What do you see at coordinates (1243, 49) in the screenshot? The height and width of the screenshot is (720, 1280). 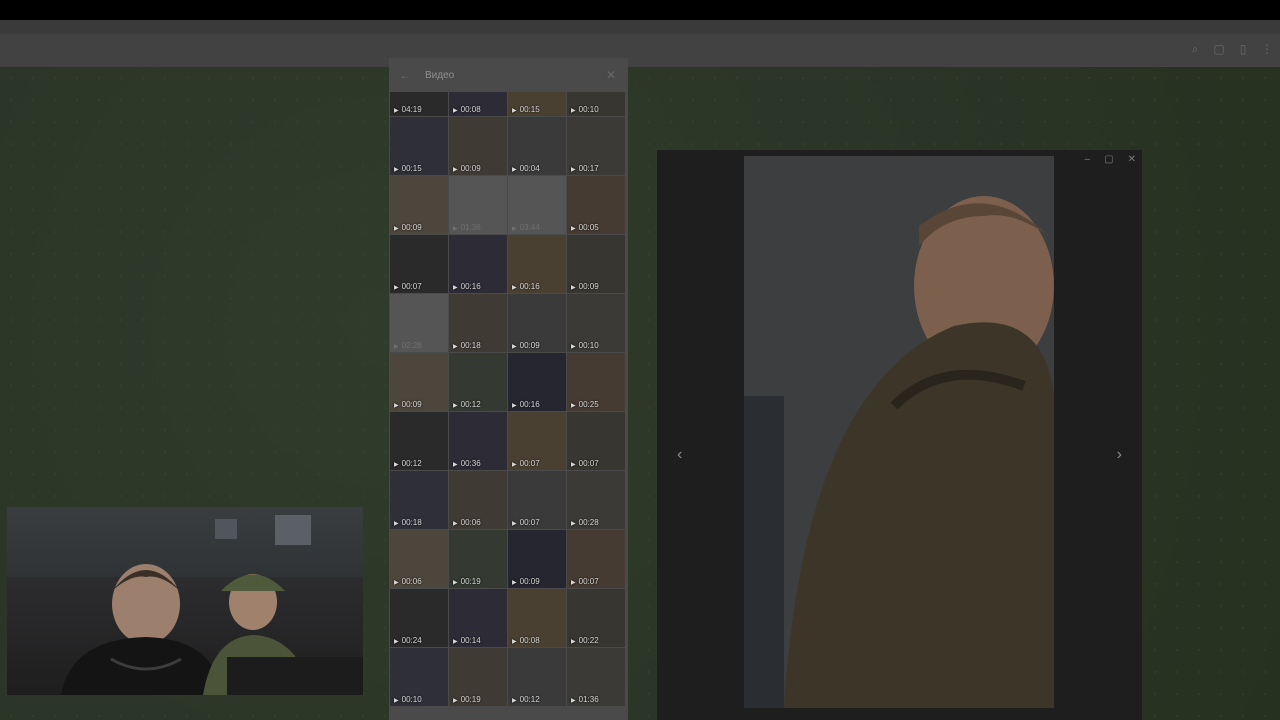 I see `sidebar-toggle-icon: ▯` at bounding box center [1243, 49].